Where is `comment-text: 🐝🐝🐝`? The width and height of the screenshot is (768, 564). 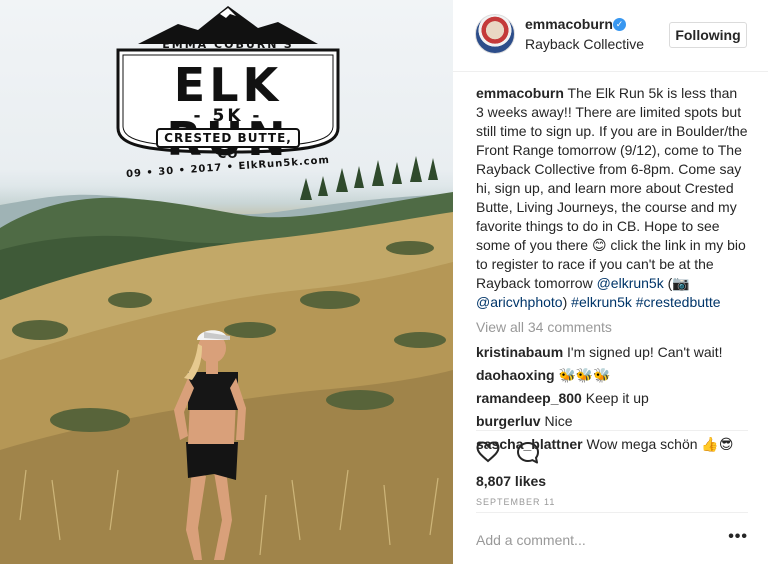 comment-text: 🐝🐝🐝 is located at coordinates (582, 375).